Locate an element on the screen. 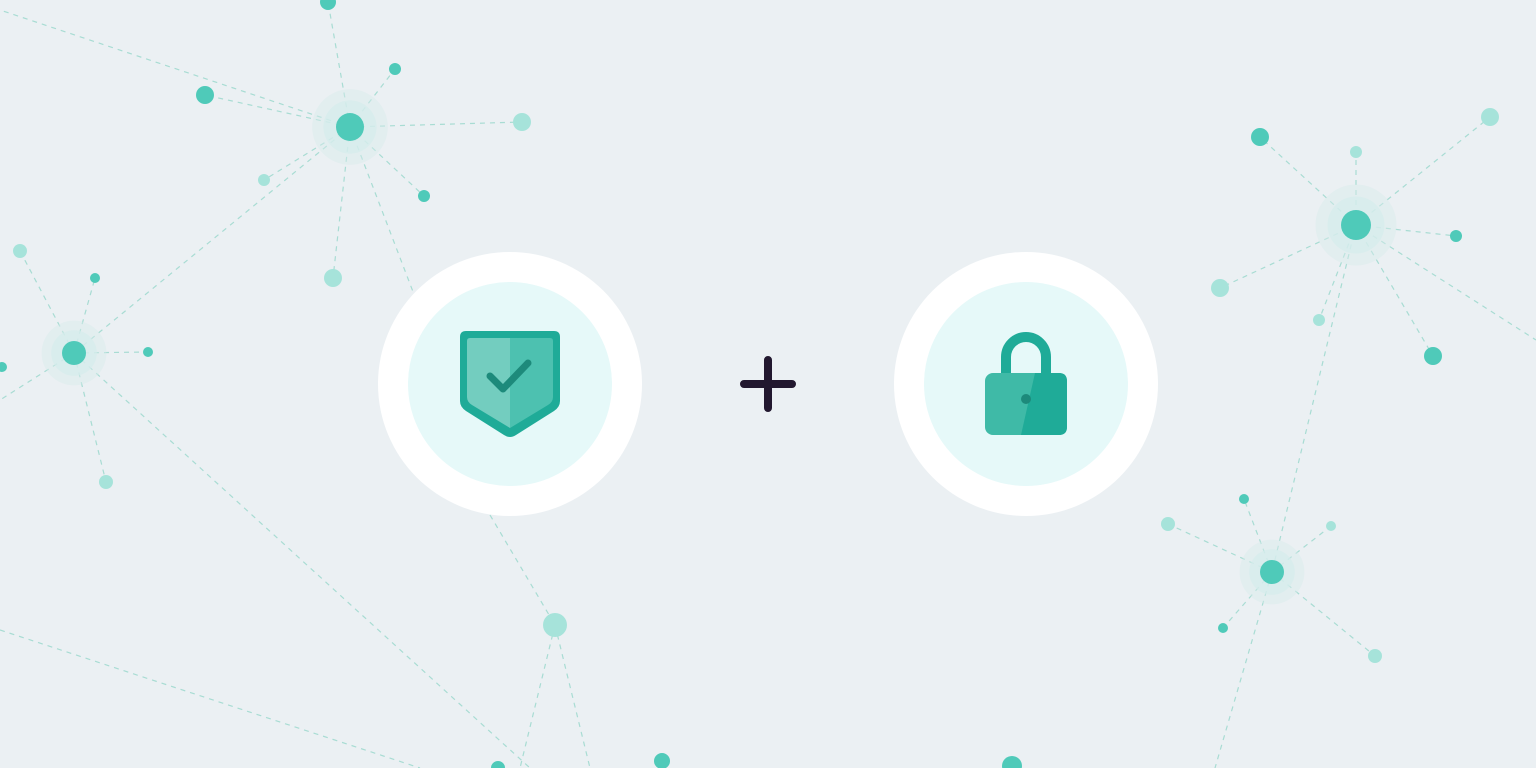 The height and width of the screenshot is (768, 1536). lock-badge is located at coordinates (1026, 384).